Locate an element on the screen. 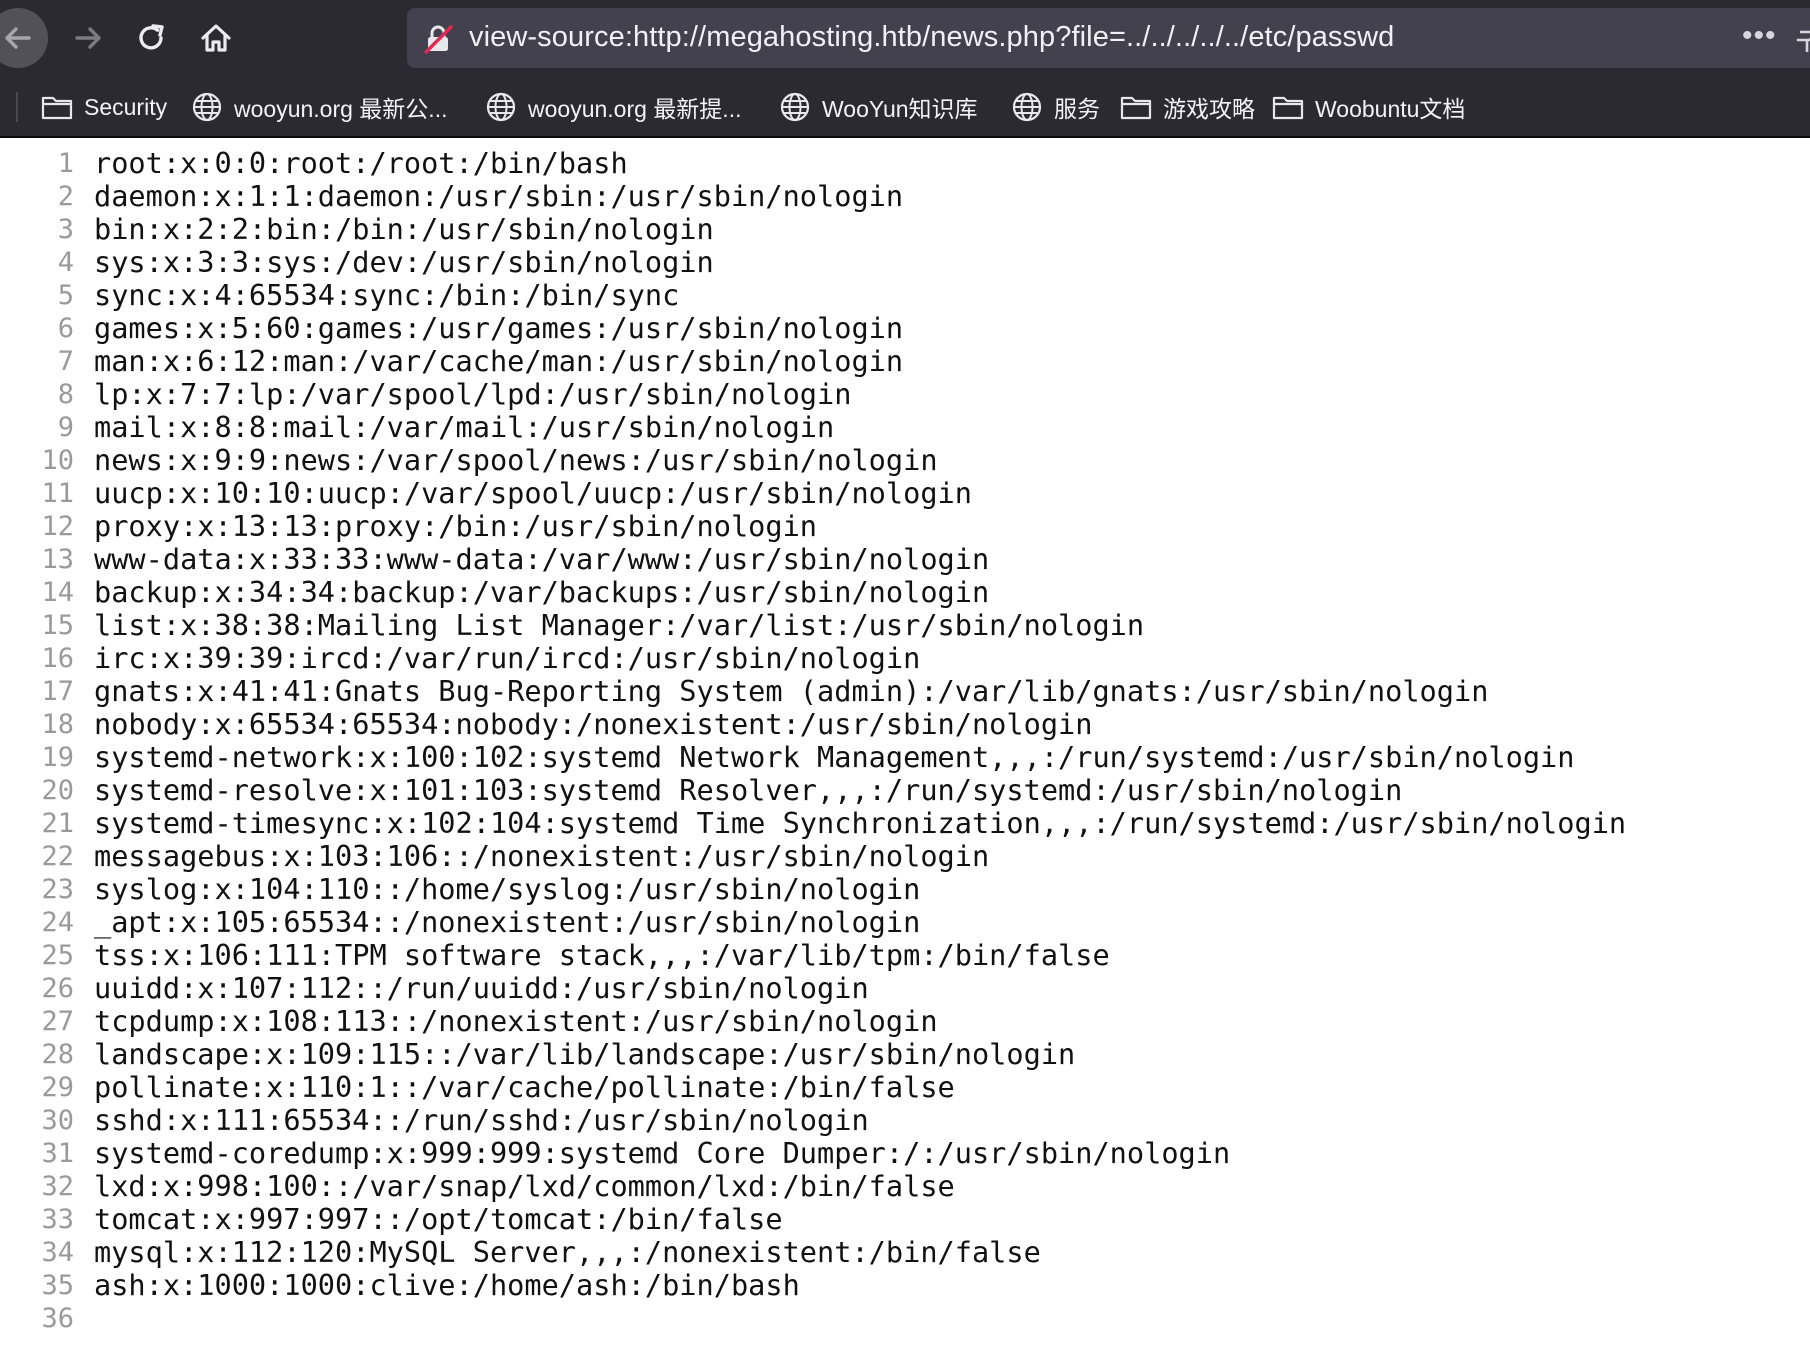 Image resolution: width=1810 pixels, height=1346 pixels. line-text: sys:x:3:3:sys:/dev:/usr/sbin/nologin is located at coordinates (404, 262).